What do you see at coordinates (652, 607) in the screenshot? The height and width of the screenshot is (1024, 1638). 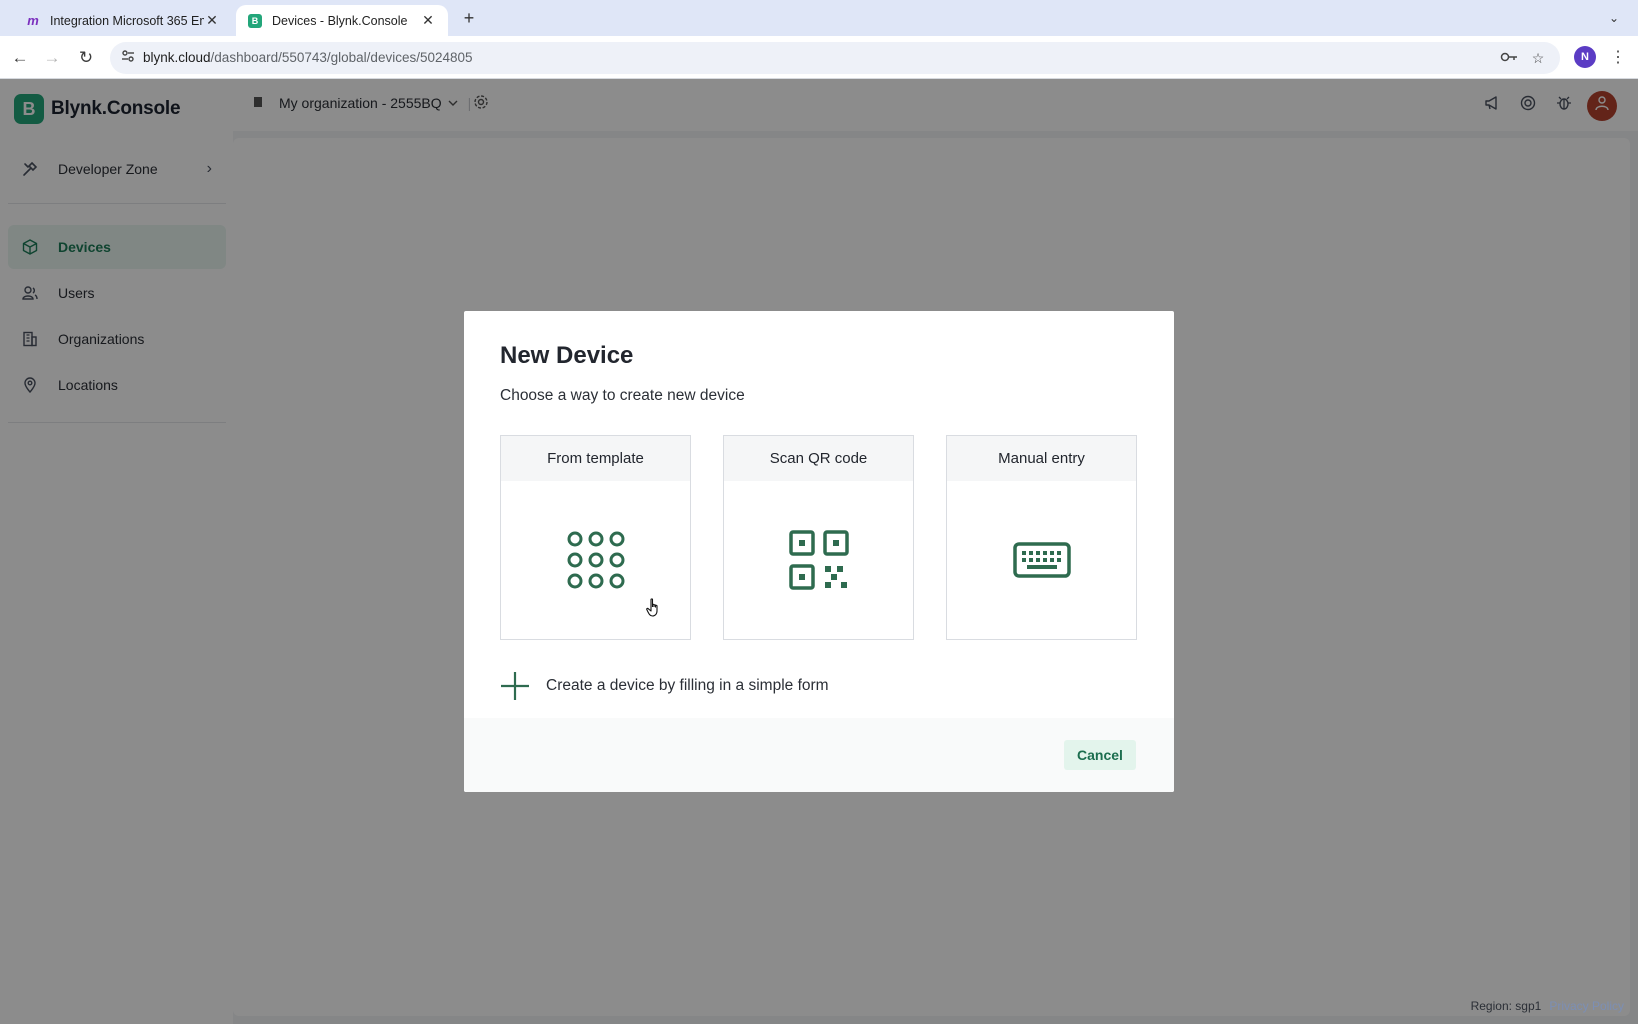 I see `hand-pointer-cursor-icon` at bounding box center [652, 607].